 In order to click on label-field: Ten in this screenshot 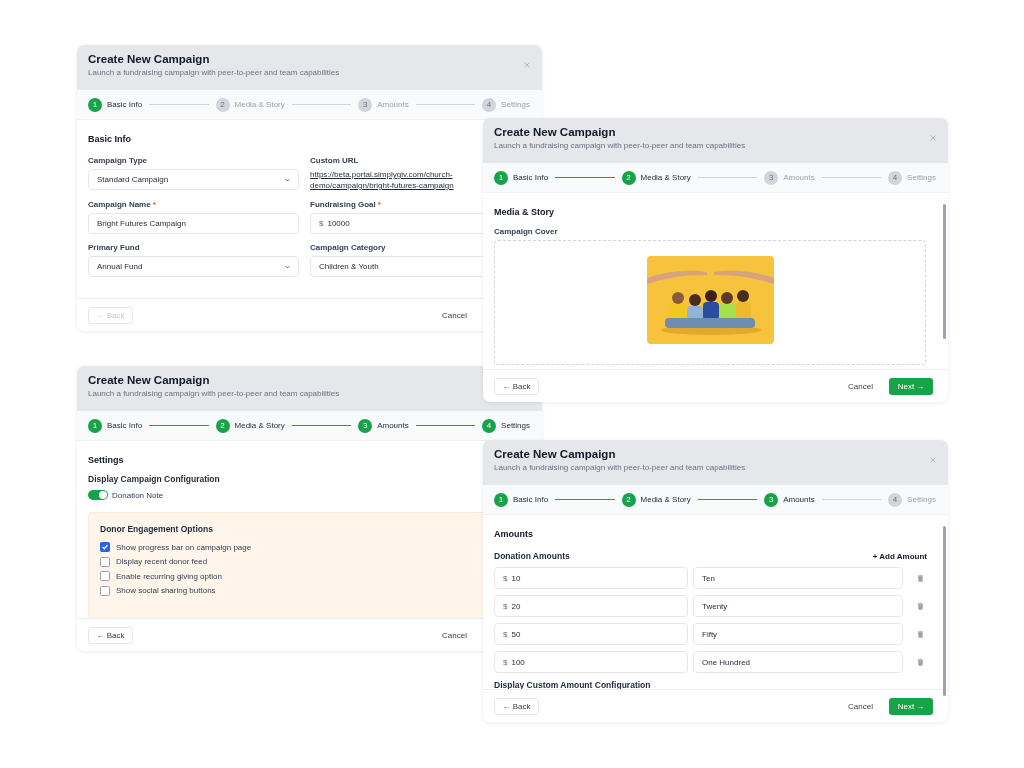, I will do `click(798, 578)`.